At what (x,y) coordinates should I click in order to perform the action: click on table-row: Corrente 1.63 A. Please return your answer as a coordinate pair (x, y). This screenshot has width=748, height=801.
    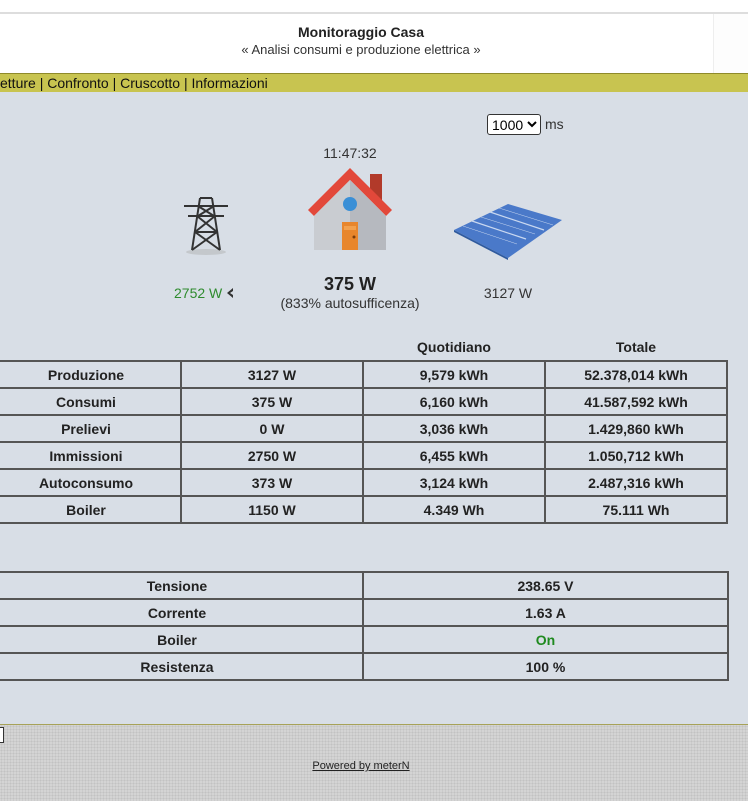
    Looking at the image, I should click on (364, 612).